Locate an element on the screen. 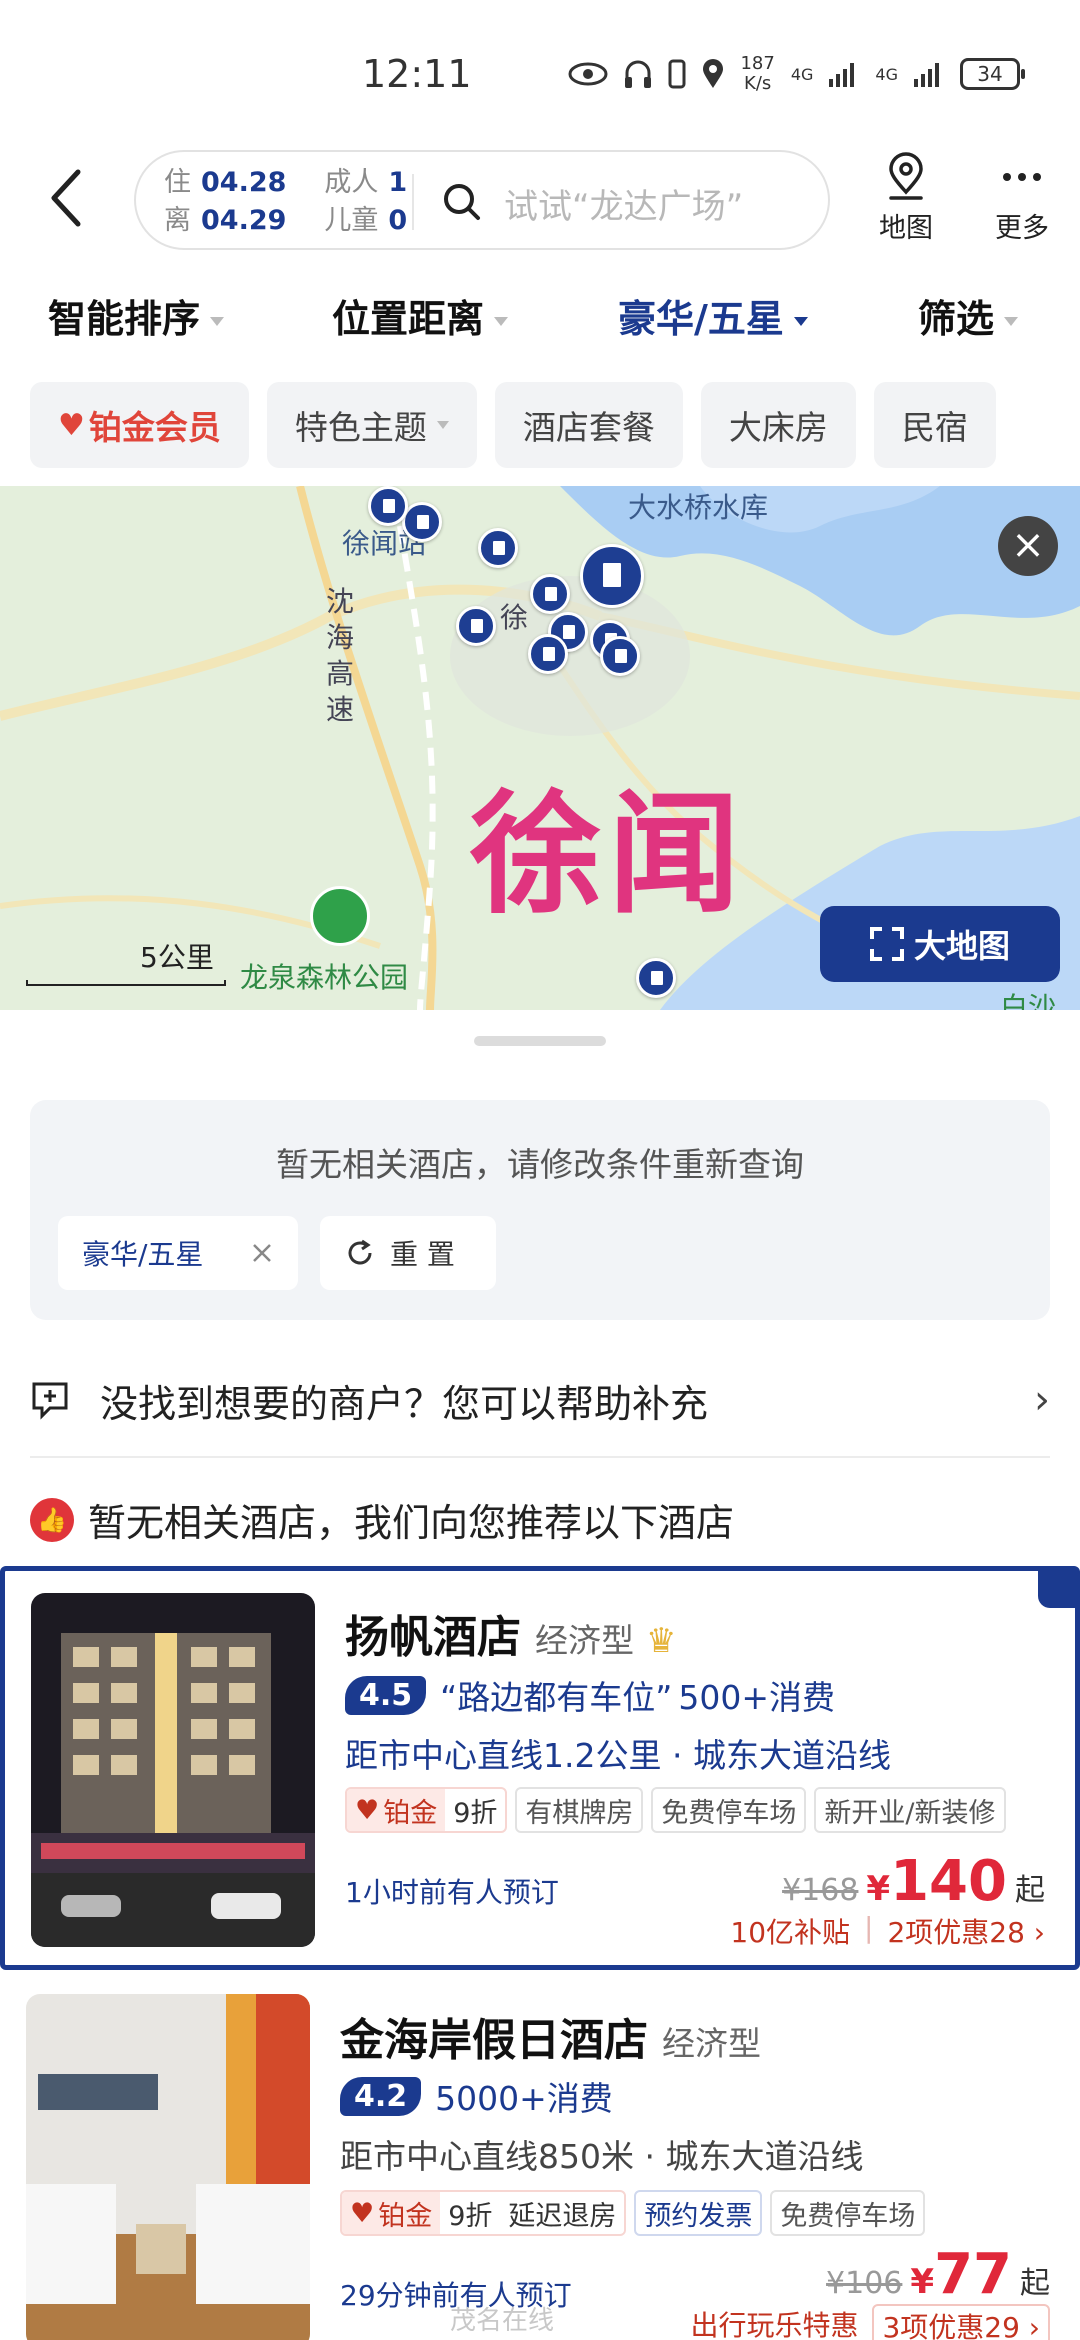  search-input: 试试“龙达广场” is located at coordinates (623, 203).